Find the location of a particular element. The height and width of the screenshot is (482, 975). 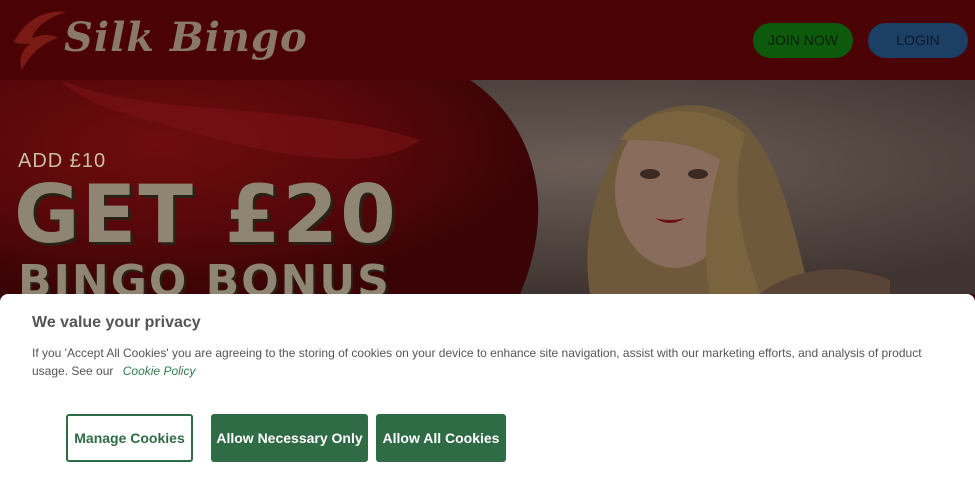

cookie-title: We value your privacy is located at coordinates (116, 322).